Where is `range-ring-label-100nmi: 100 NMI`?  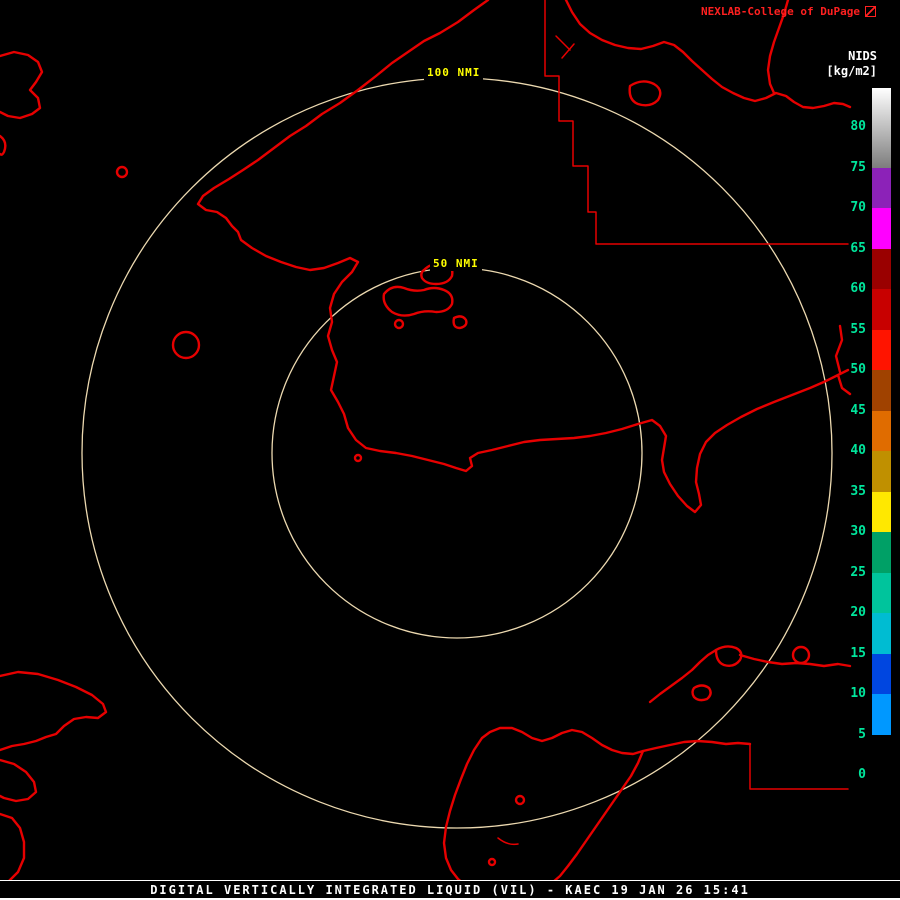 range-ring-label-100nmi: 100 NMI is located at coordinates (454, 73).